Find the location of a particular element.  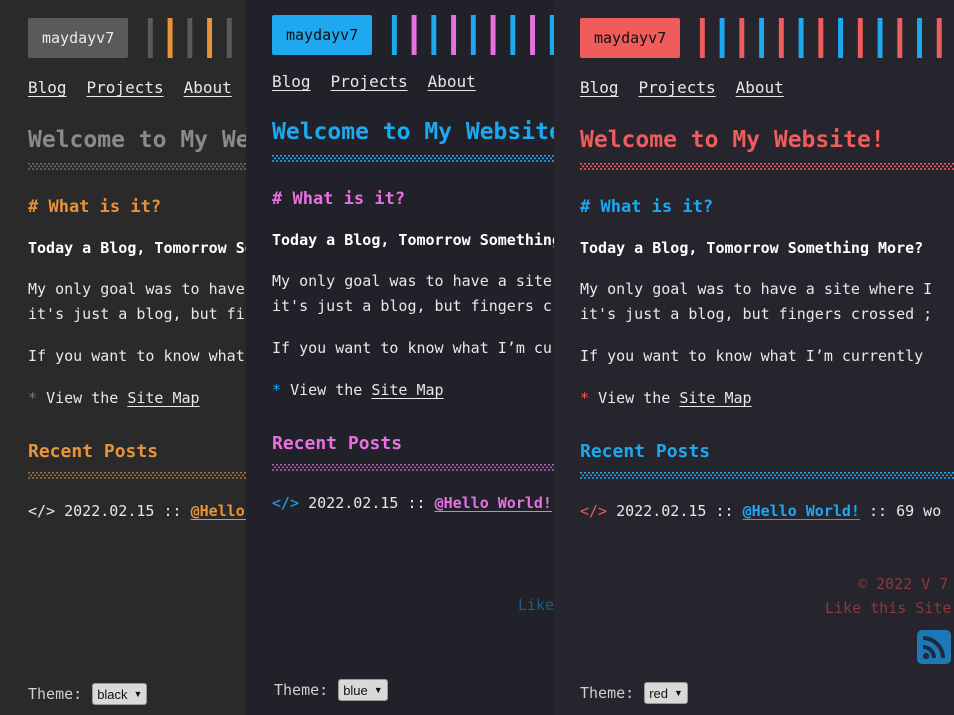

rss-icon is located at coordinates (934, 647).